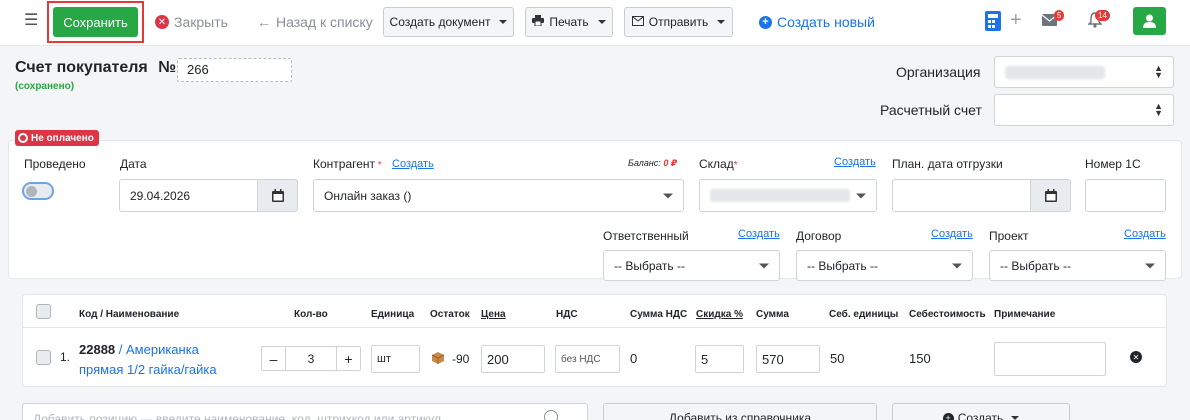  Describe the element at coordinates (772, 314) in the screenshot. I see `column-header-sum: Сумма` at that location.